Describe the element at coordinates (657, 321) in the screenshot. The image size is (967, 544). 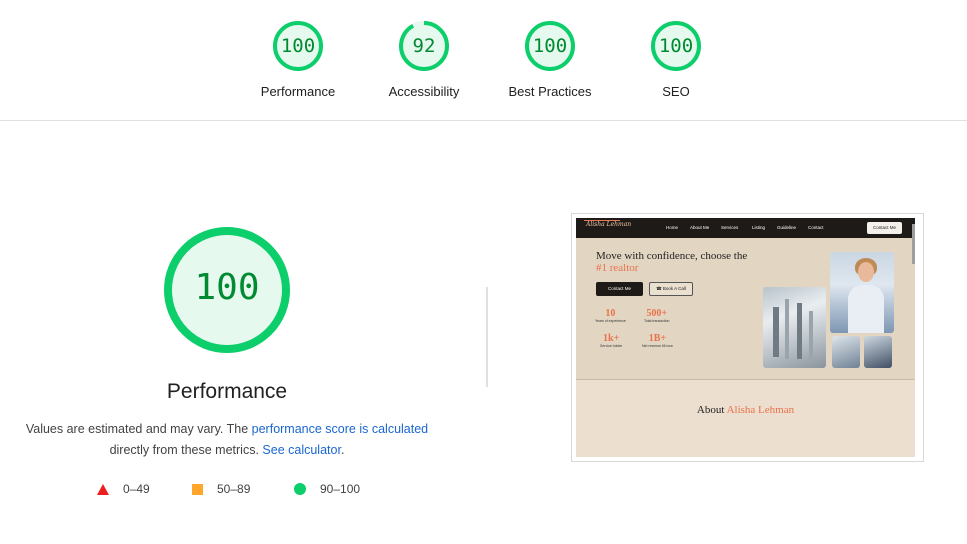
I see `stat-label: Total transaction` at that location.